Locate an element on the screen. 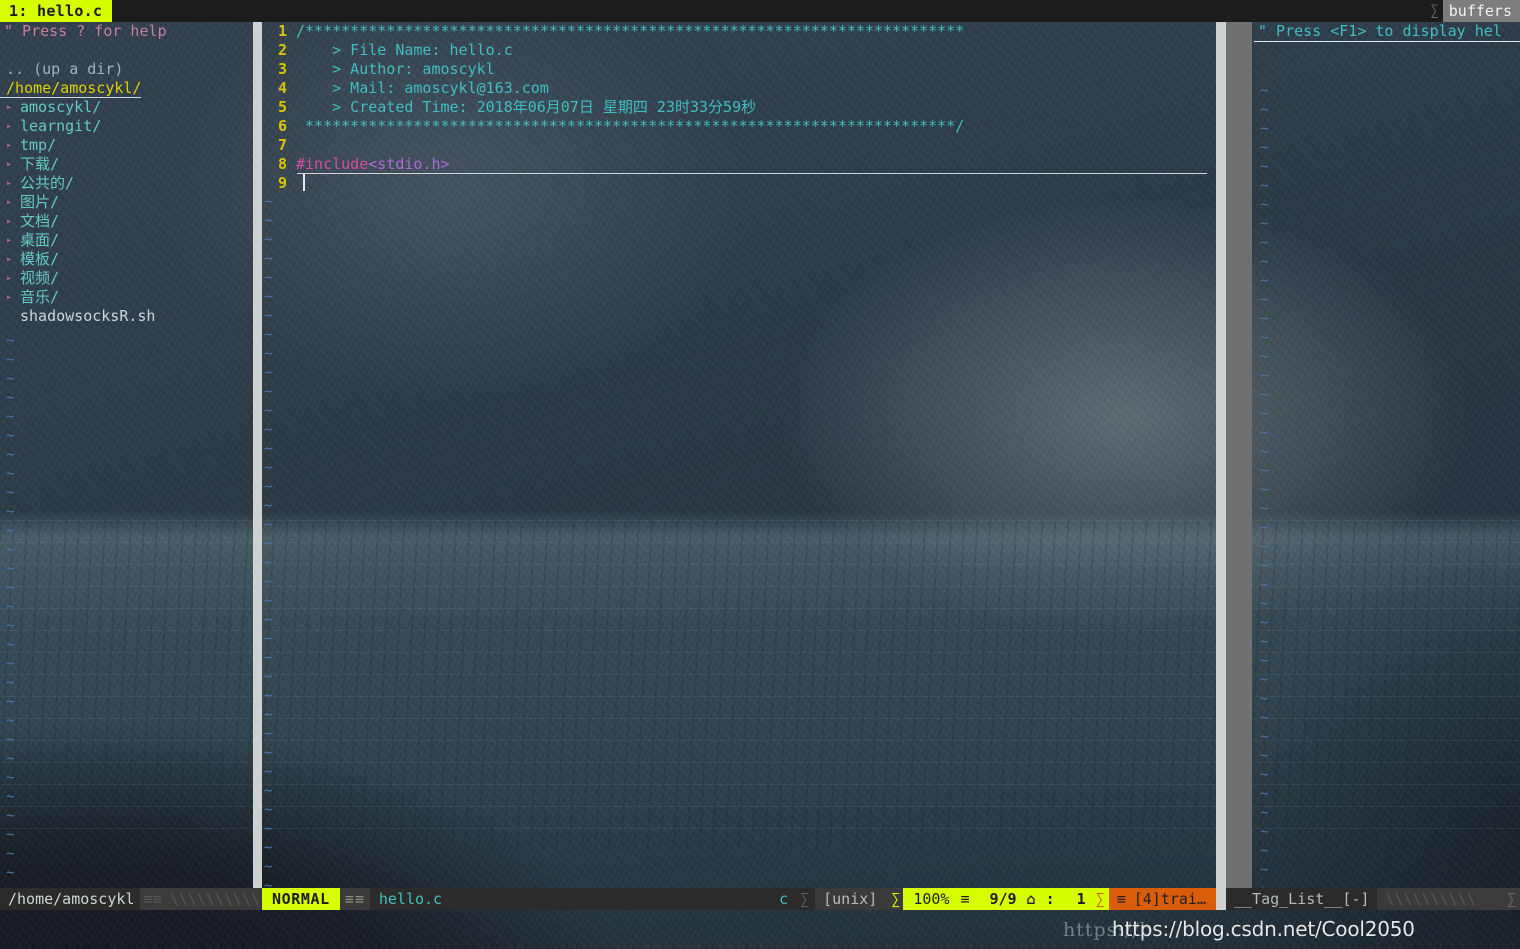 The height and width of the screenshot is (949, 1520). line-number: 7 is located at coordinates (282, 145).